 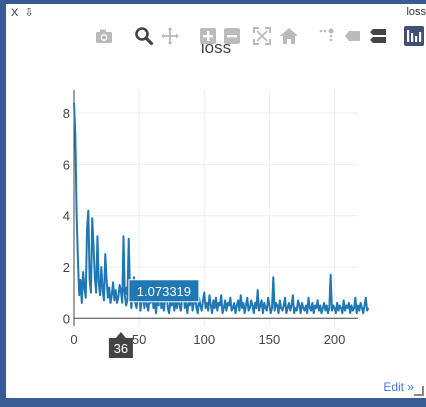 What do you see at coordinates (414, 36) in the screenshot?
I see `plotly-logo-icon` at bounding box center [414, 36].